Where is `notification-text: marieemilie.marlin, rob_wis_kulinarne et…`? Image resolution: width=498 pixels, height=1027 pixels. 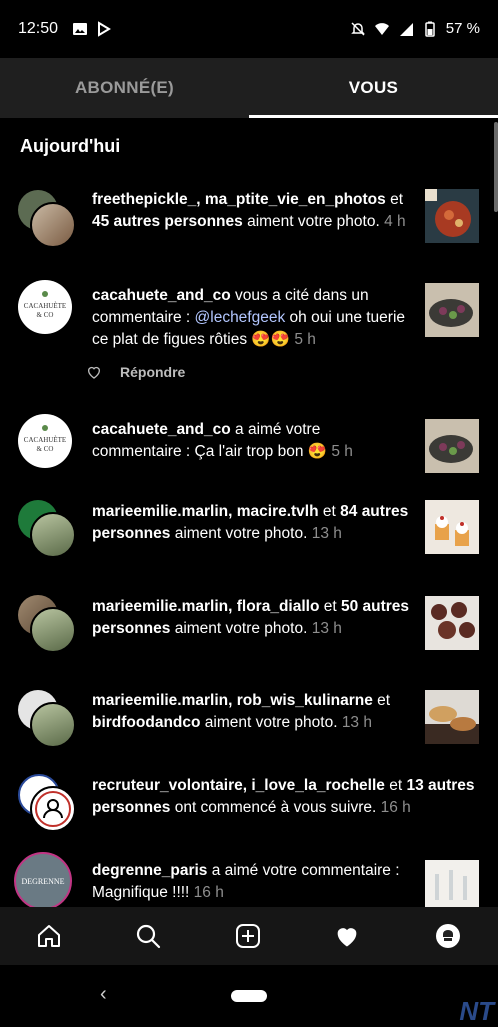
notification-text: marieemilie.marlin, rob_wis_kulinarne et… is located at coordinates (241, 711).